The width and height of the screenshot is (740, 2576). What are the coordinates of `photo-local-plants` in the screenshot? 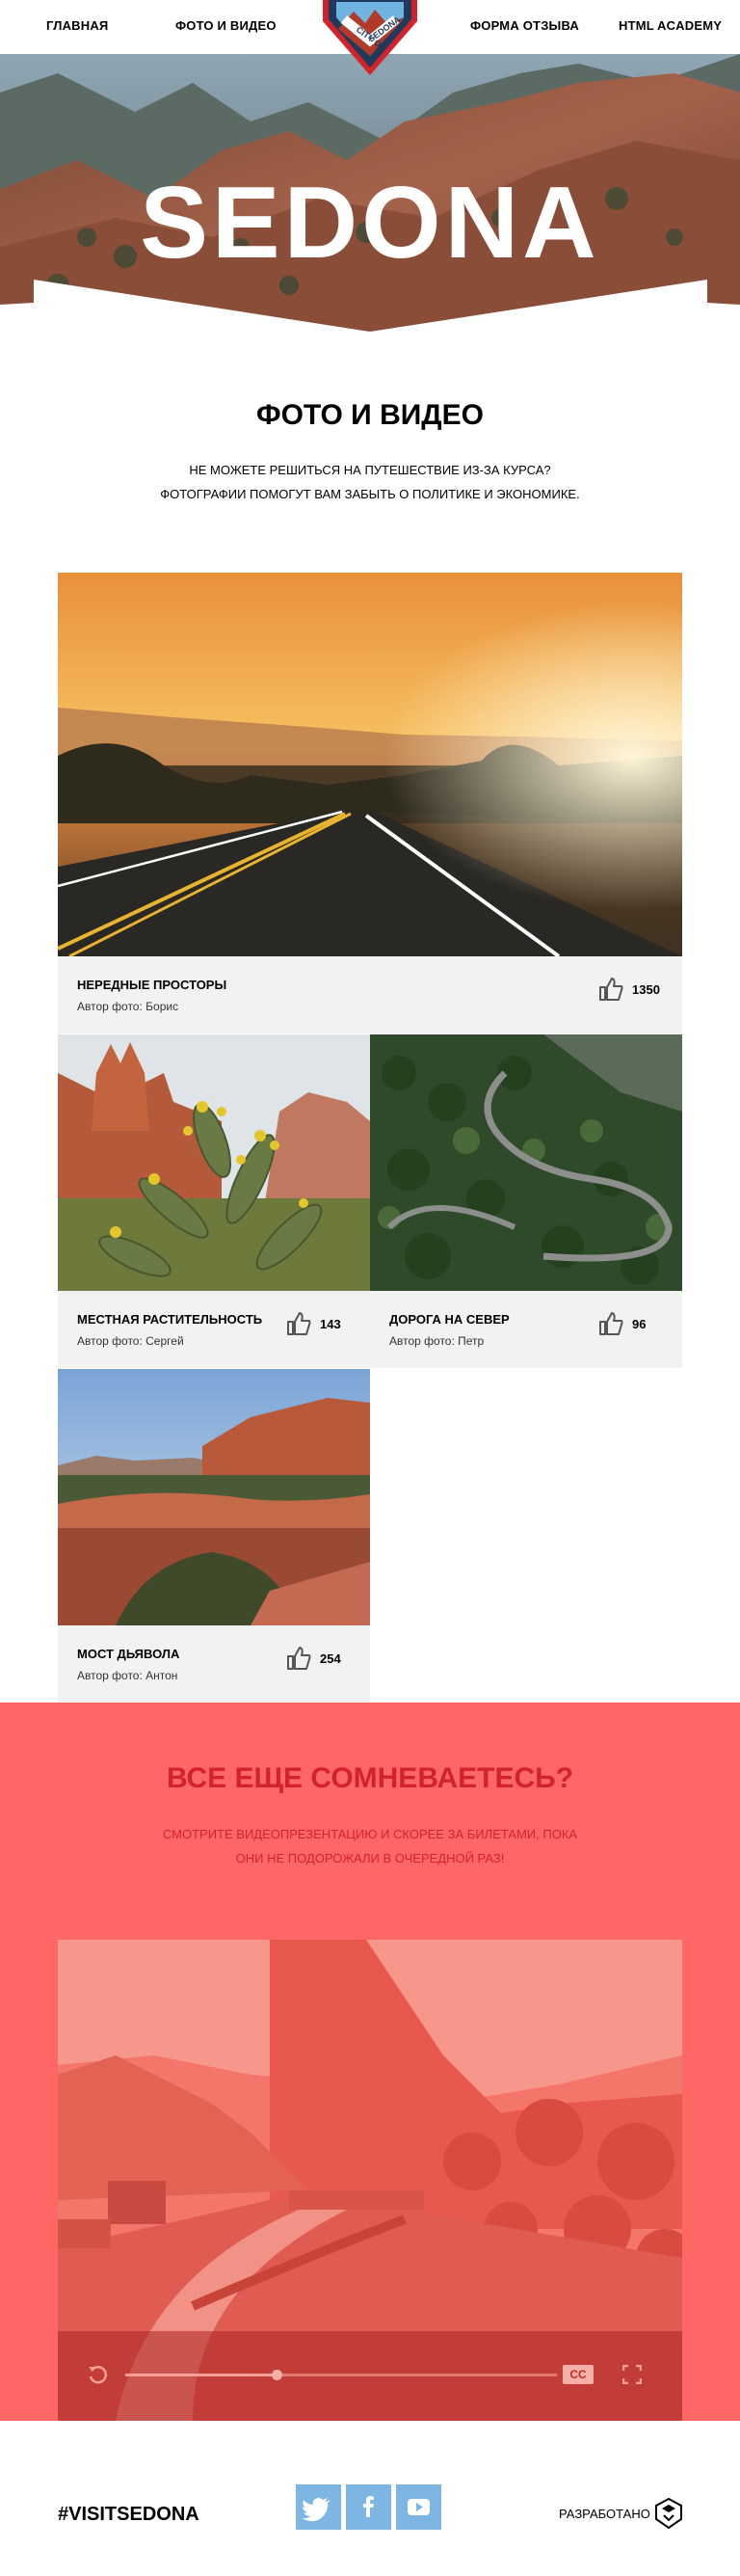 It's located at (214, 1163).